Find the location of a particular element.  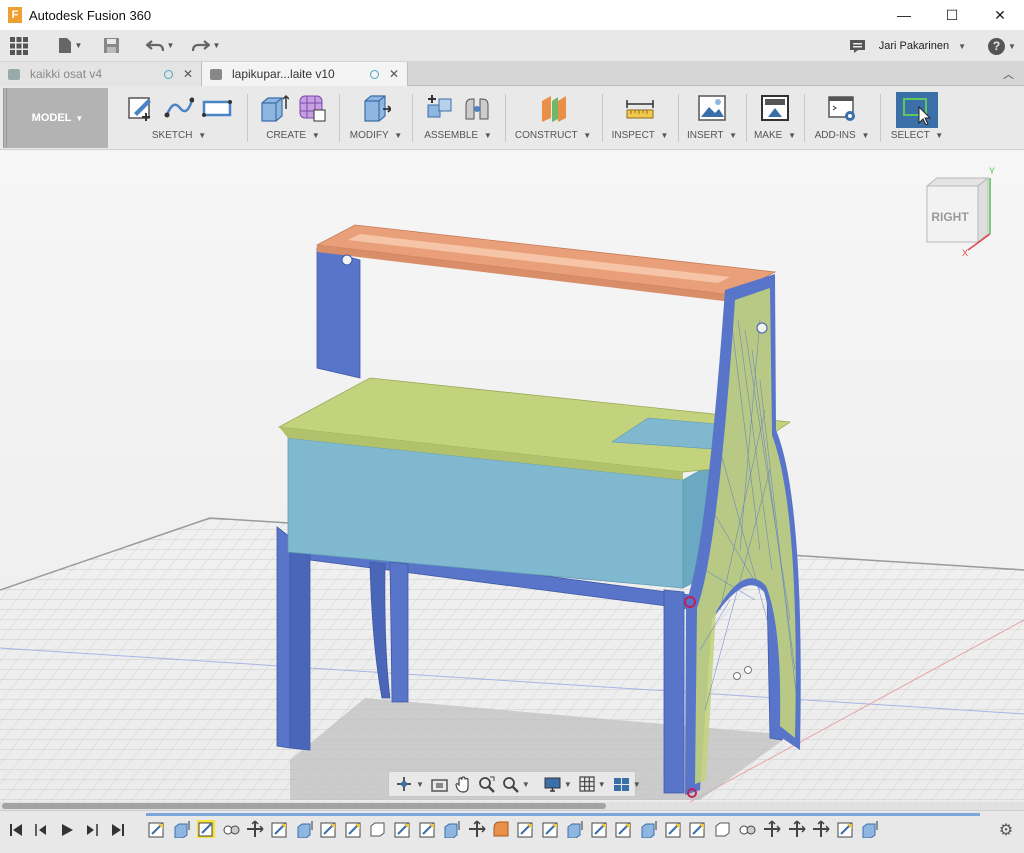

zoom-button: ▼ is located at coordinates (516, 784).